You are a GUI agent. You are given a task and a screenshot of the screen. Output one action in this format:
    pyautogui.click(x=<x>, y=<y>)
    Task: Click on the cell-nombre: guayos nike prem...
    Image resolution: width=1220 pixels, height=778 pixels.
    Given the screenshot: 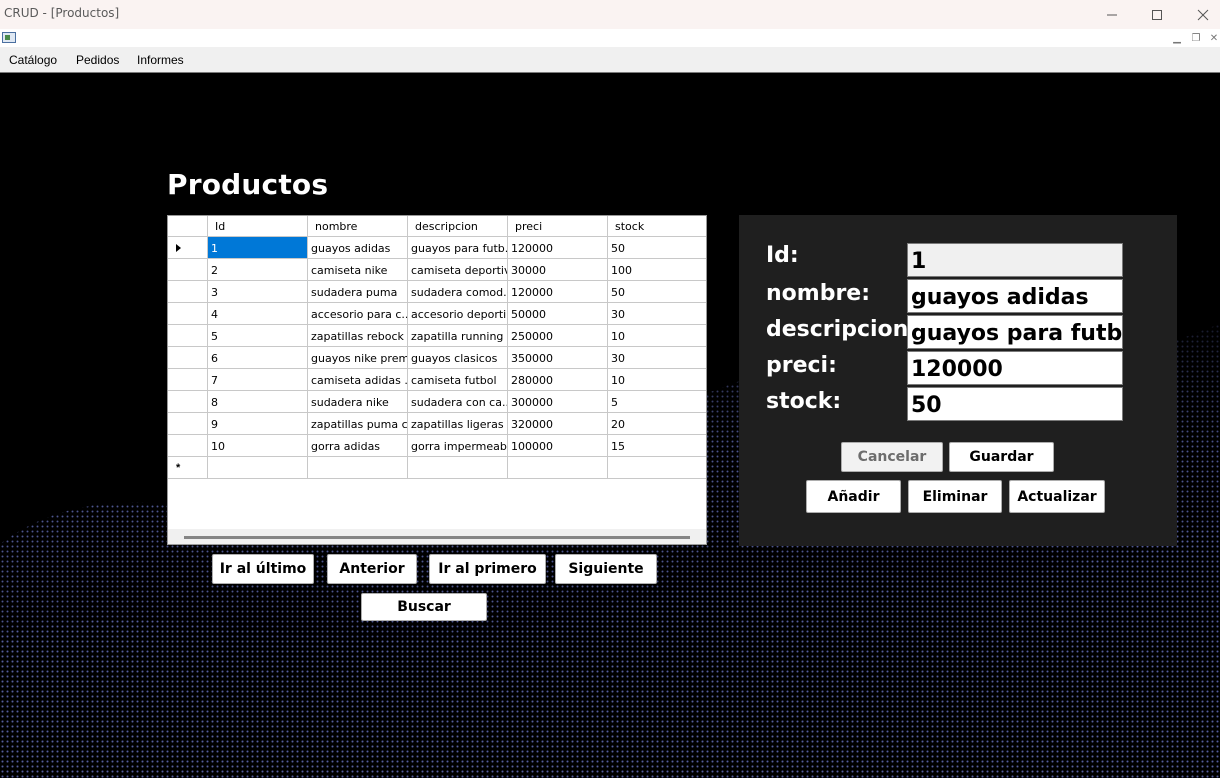 What is the action you would take?
    pyautogui.click(x=358, y=358)
    